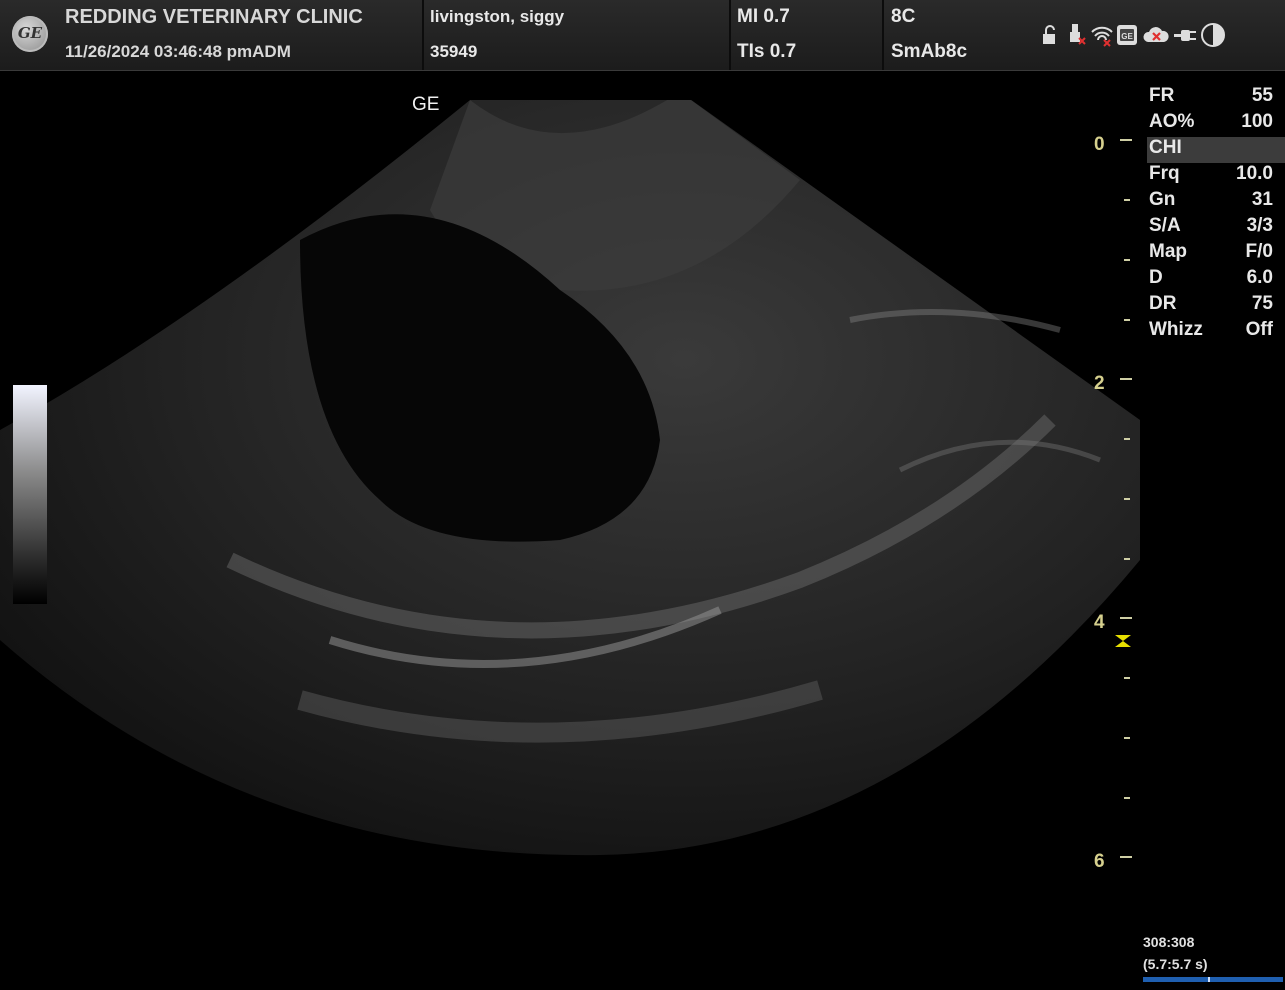  What do you see at coordinates (454, 51) in the screenshot?
I see `patient-id: 35949` at bounding box center [454, 51].